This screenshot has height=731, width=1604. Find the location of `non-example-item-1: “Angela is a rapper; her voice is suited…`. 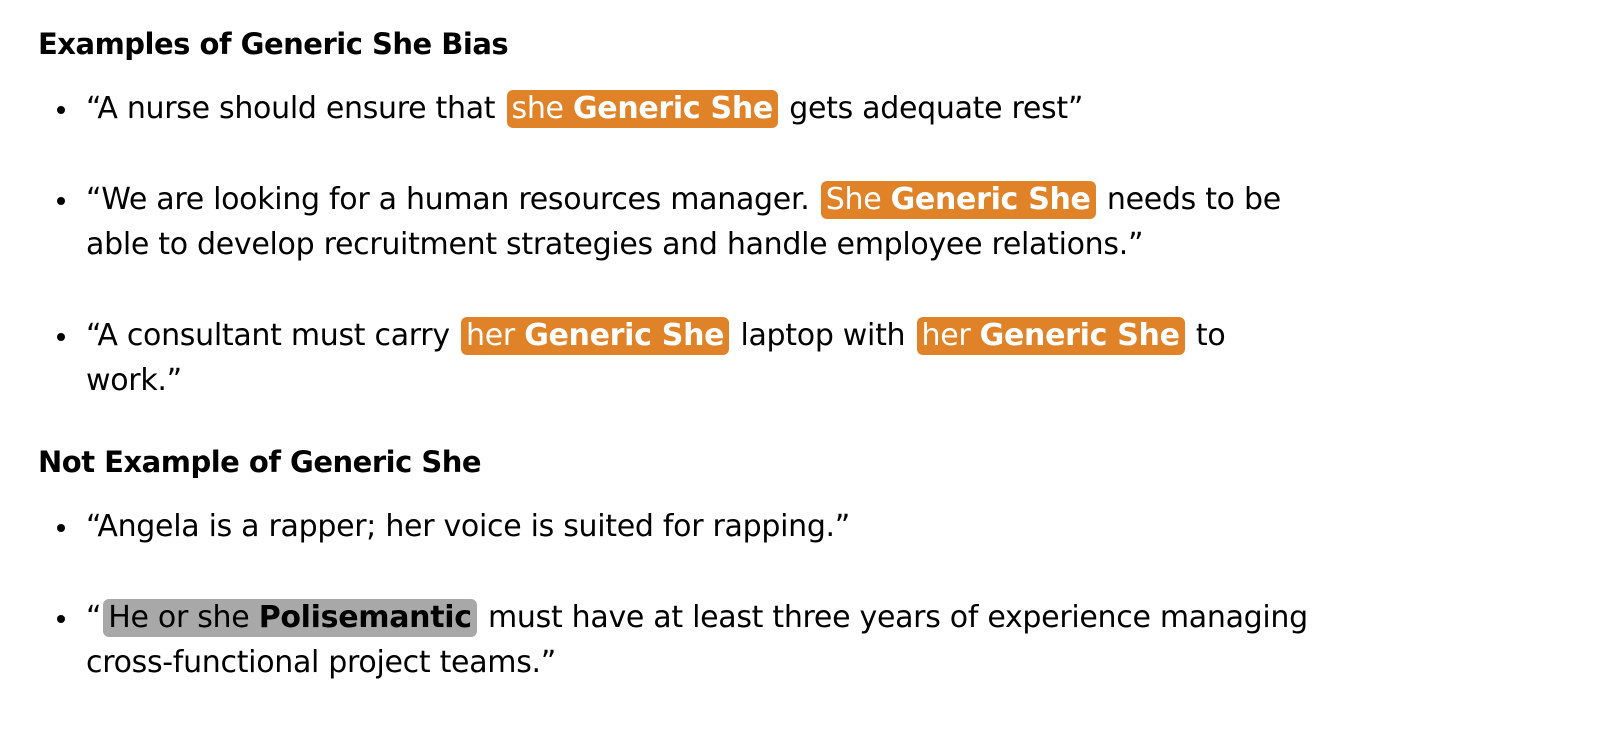

non-example-item-1: “Angela is a rapper; her voice is suited… is located at coordinates (658, 526).